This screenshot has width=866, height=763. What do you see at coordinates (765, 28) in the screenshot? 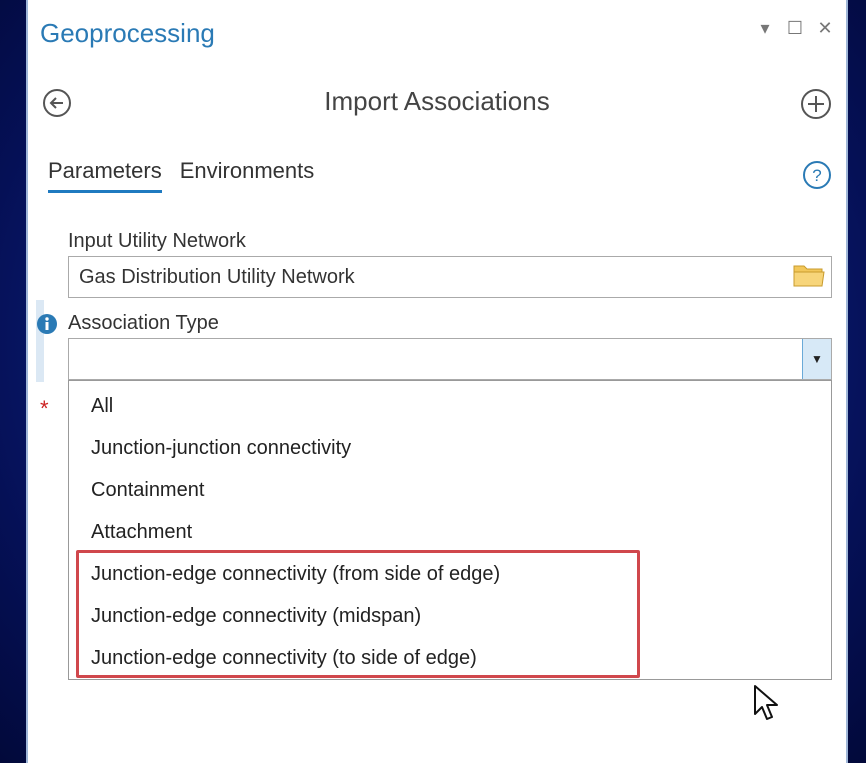
I see `pane-menu-button: ▾` at bounding box center [765, 28].